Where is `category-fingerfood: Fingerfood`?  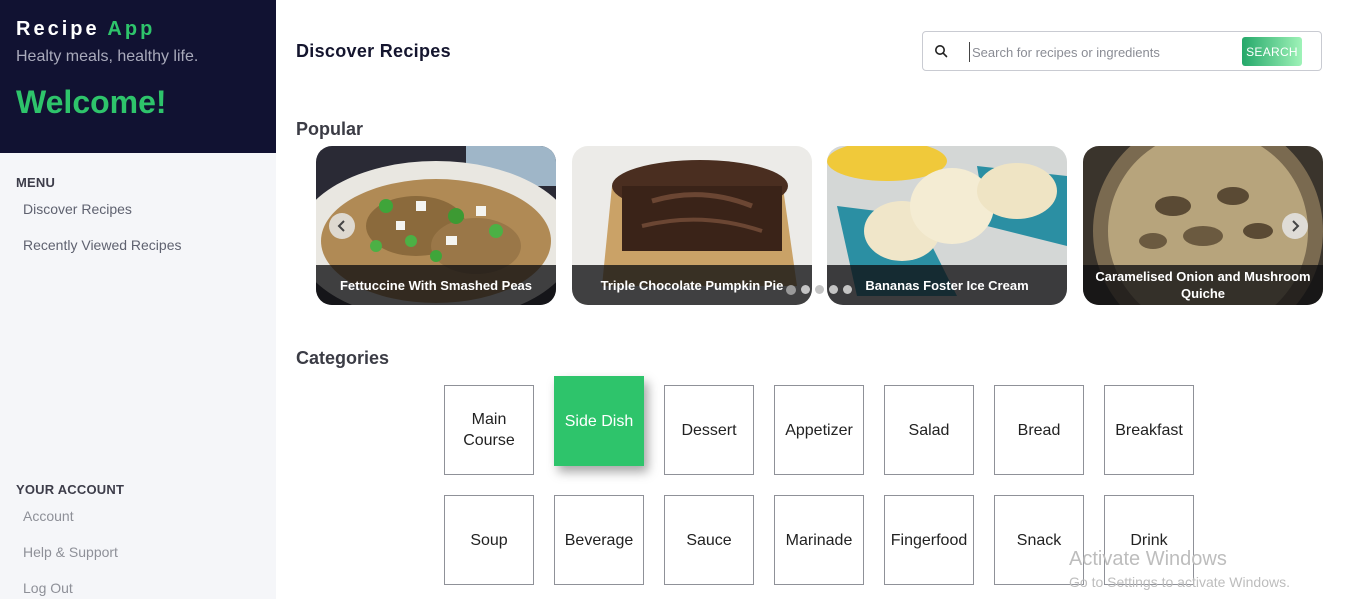
category-fingerfood: Fingerfood is located at coordinates (929, 540).